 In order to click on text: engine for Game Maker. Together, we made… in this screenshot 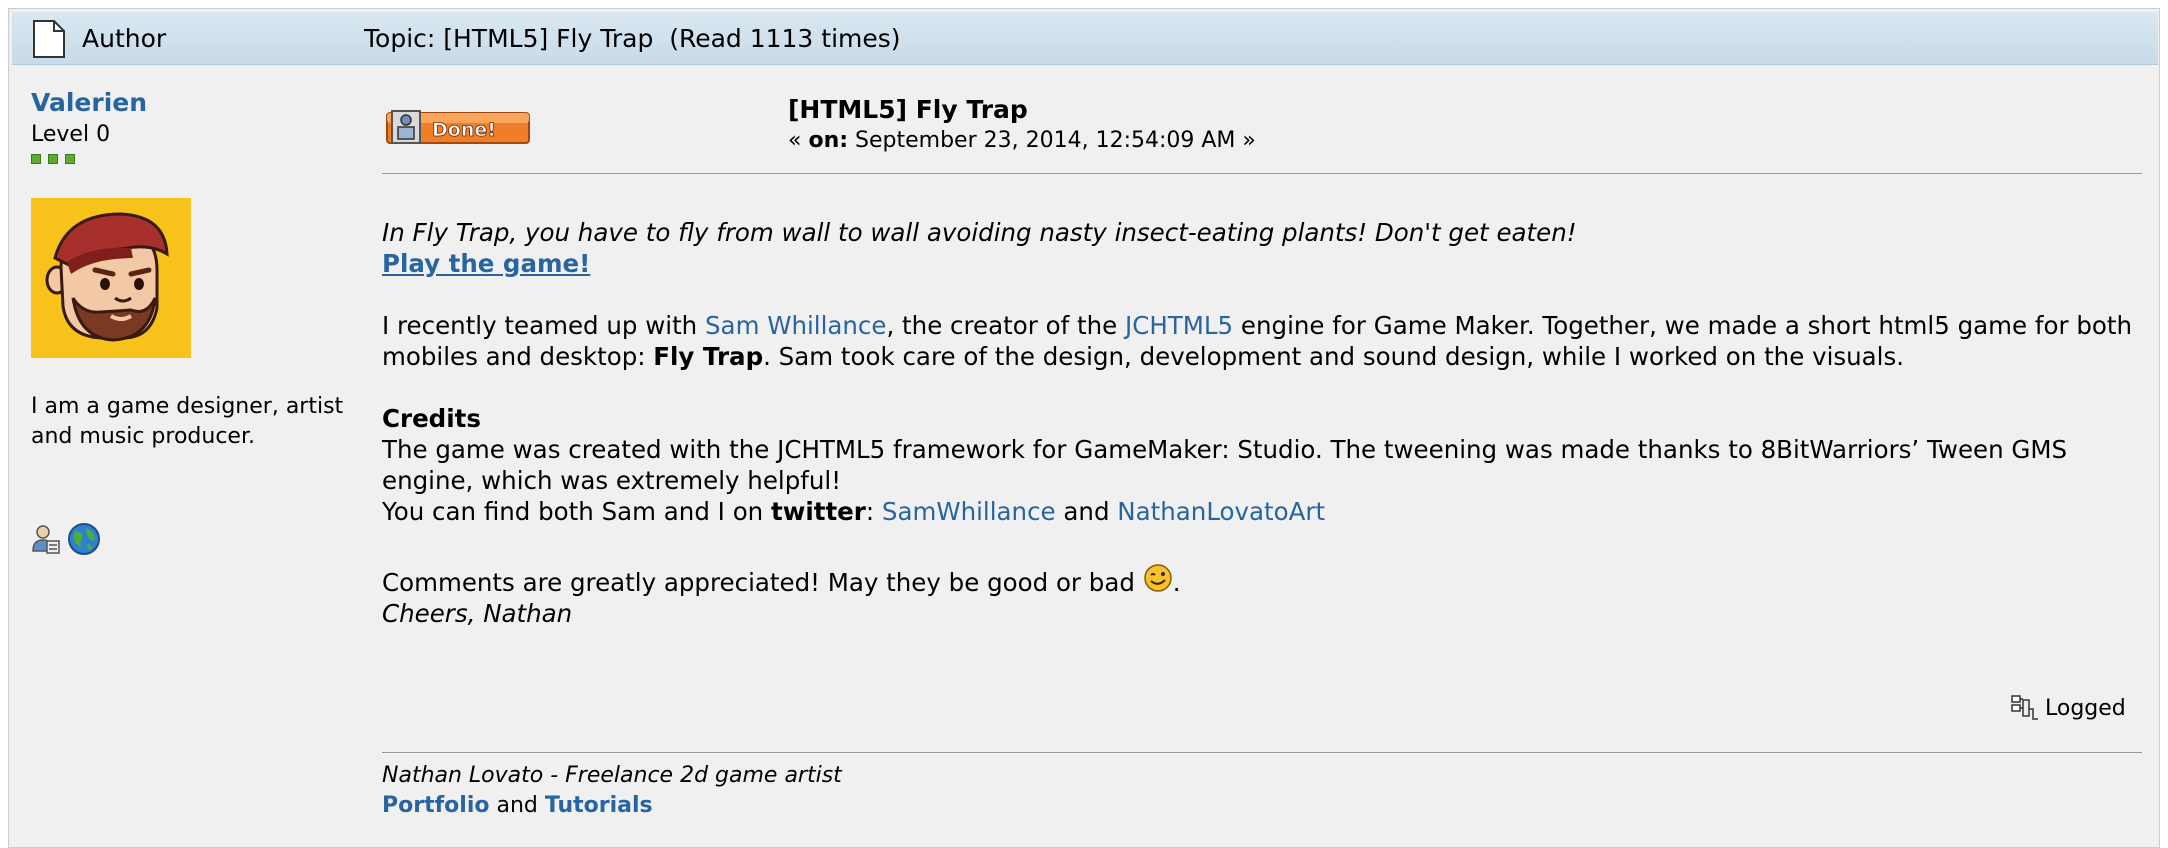, I will do `click(1683, 325)`.